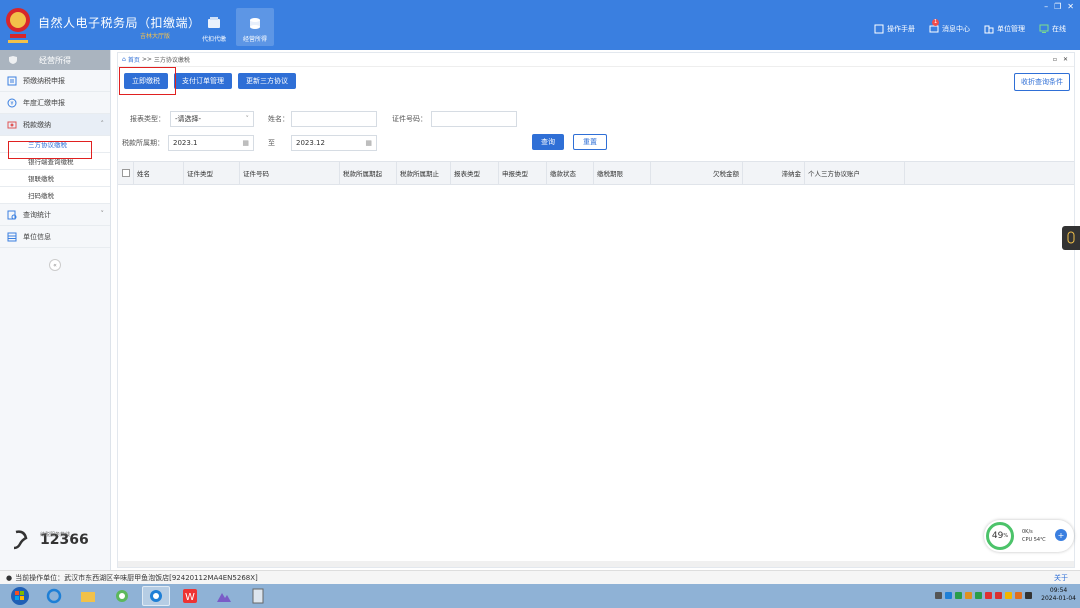 This screenshot has width=1080, height=608. What do you see at coordinates (894, 29) in the screenshot?
I see `manual-link: 操作手册` at bounding box center [894, 29].